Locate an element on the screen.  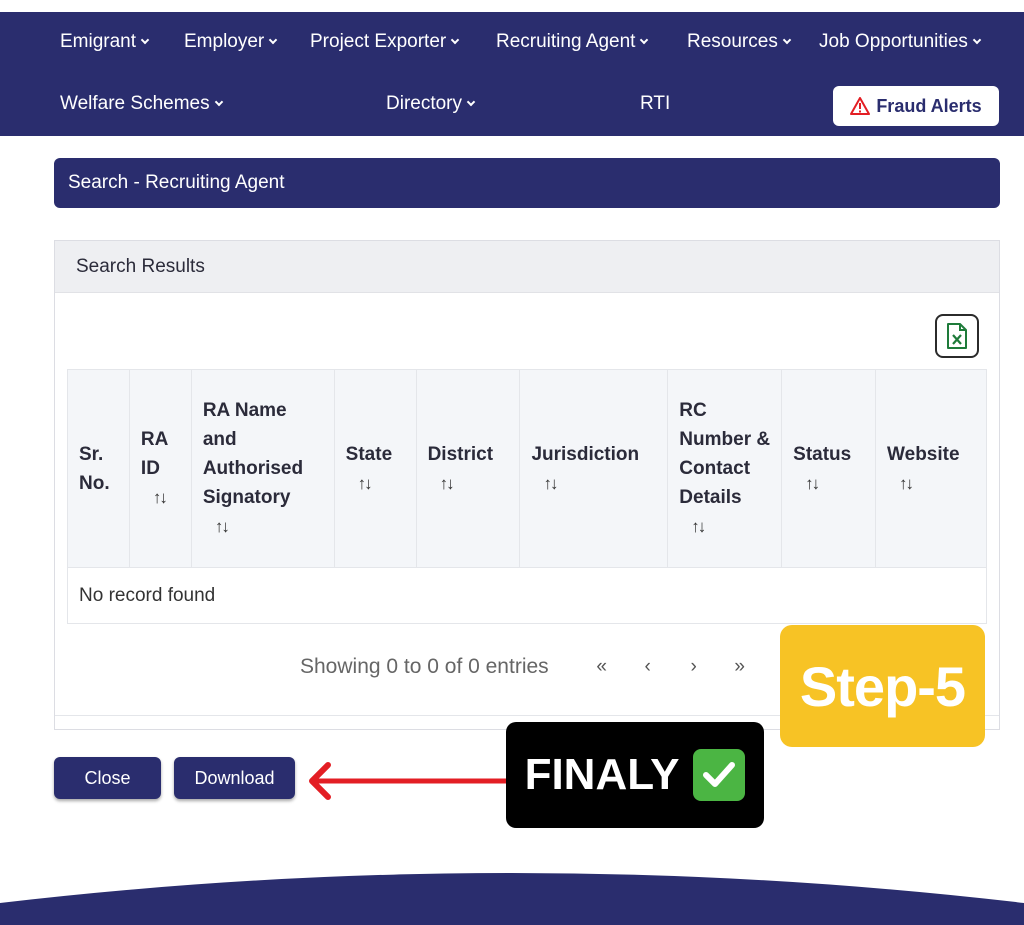
col-label: State is located at coordinates (369, 454).